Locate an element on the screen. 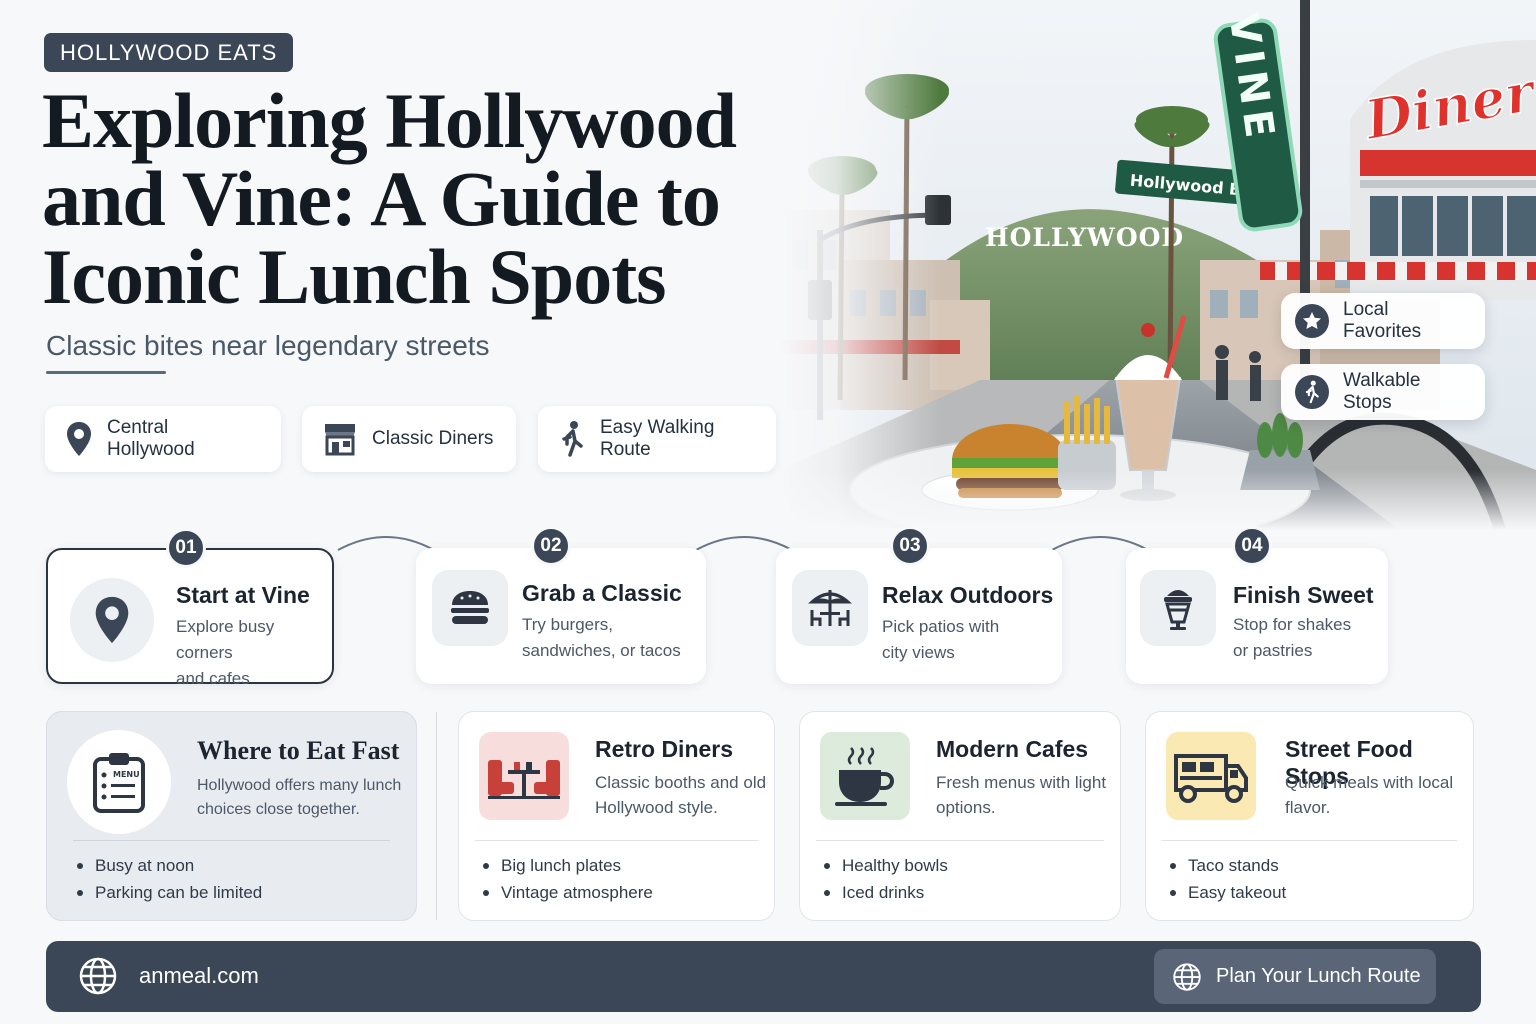 The width and height of the screenshot is (1536, 1024). card-title: Retro Diners is located at coordinates (664, 749).